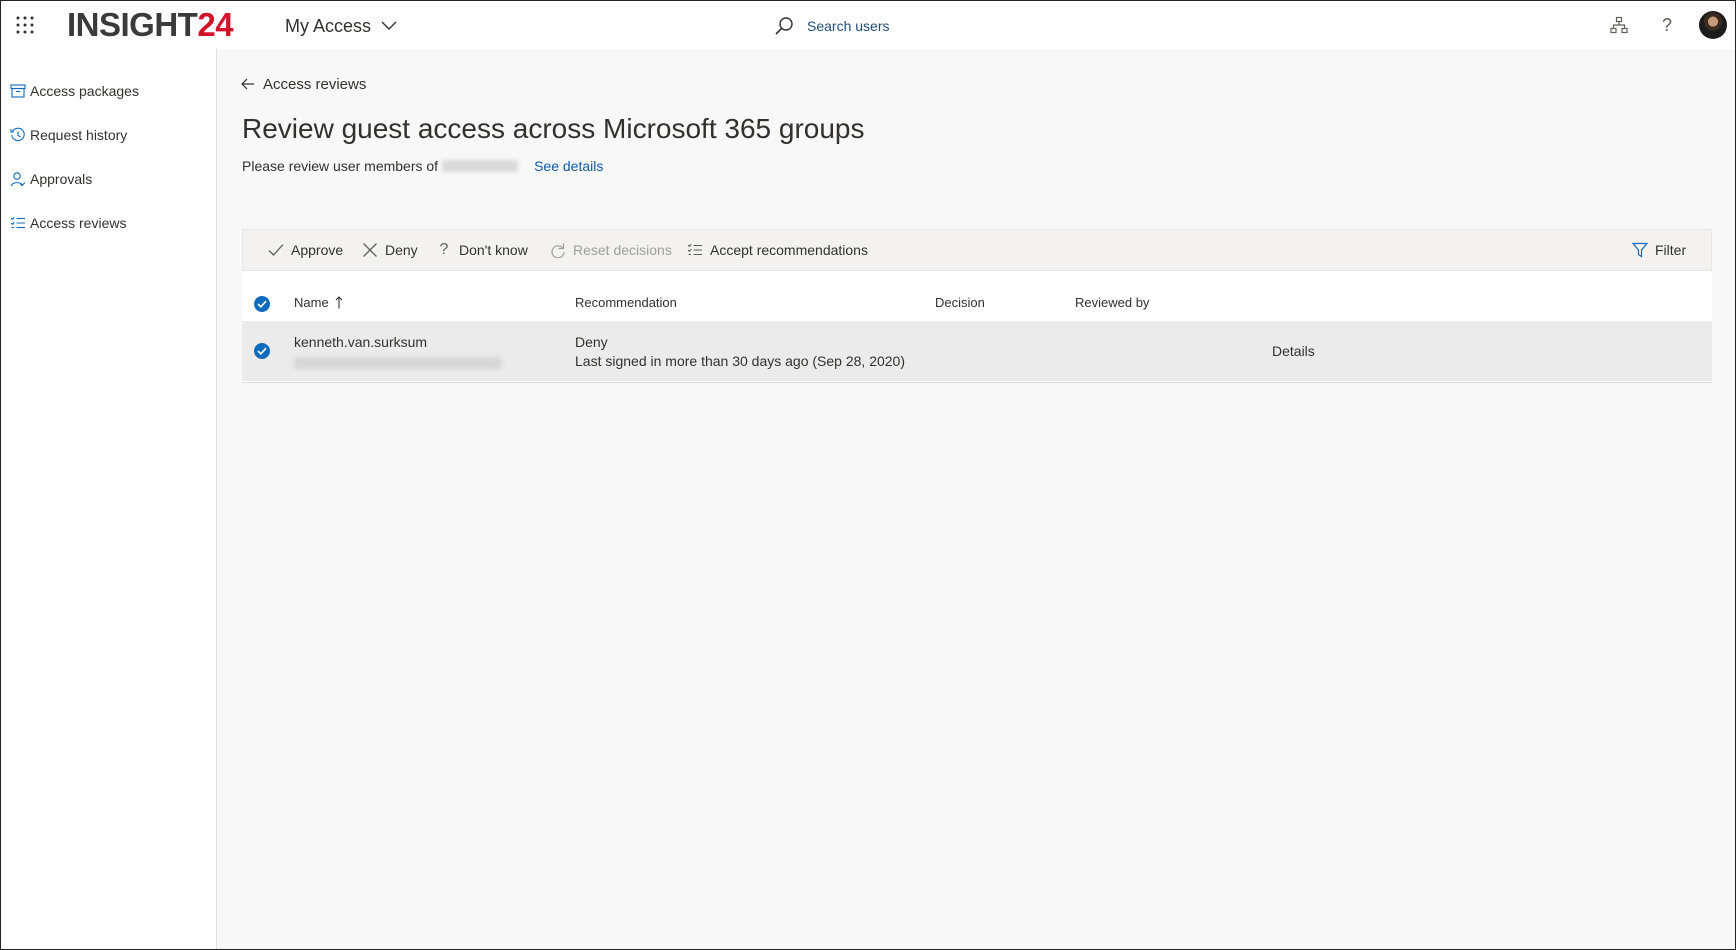 This screenshot has height=950, width=1736. Describe the element at coordinates (361, 342) in the screenshot. I see `reviewee-name: kenneth.van.surksum` at that location.